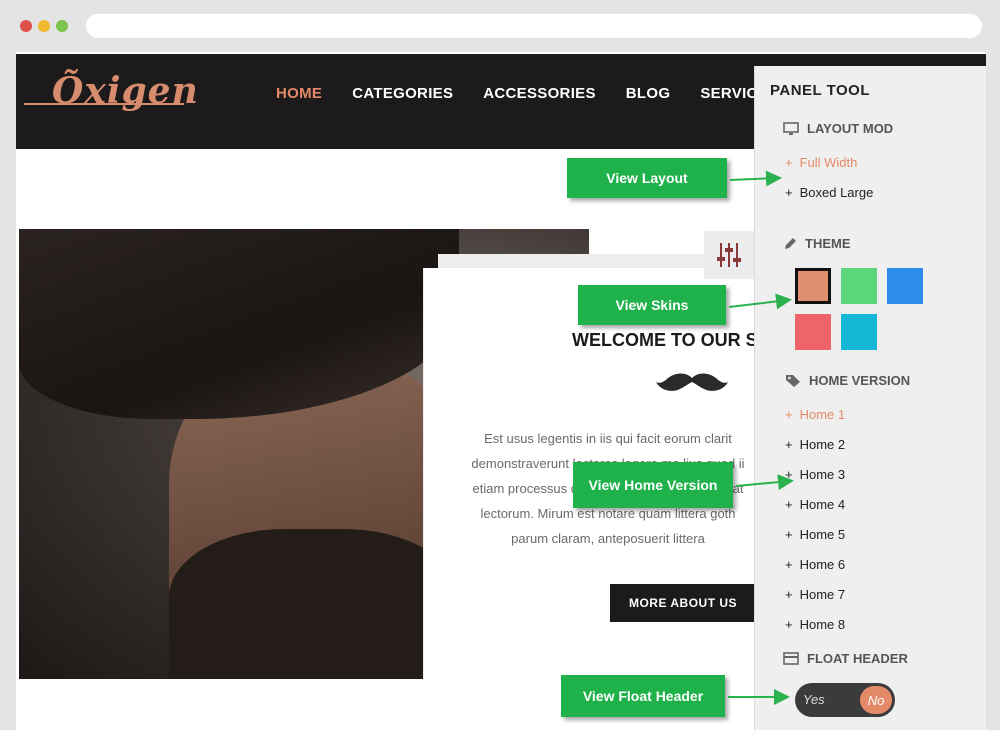 This screenshot has width=1000, height=730. Describe the element at coordinates (850, 128) in the screenshot. I see `layout-mod-label: LAYOUT MOD` at that location.